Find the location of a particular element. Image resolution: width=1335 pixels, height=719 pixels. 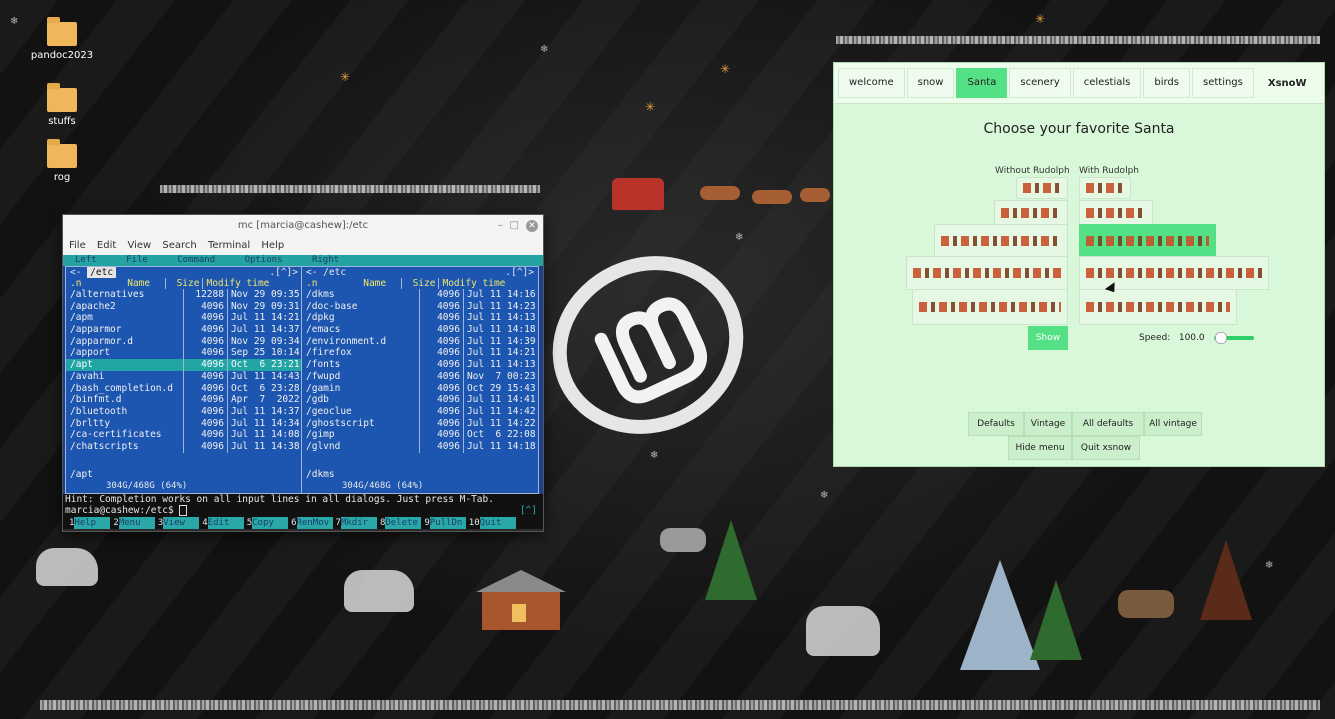

tab-birds: birds is located at coordinates (1166, 83).